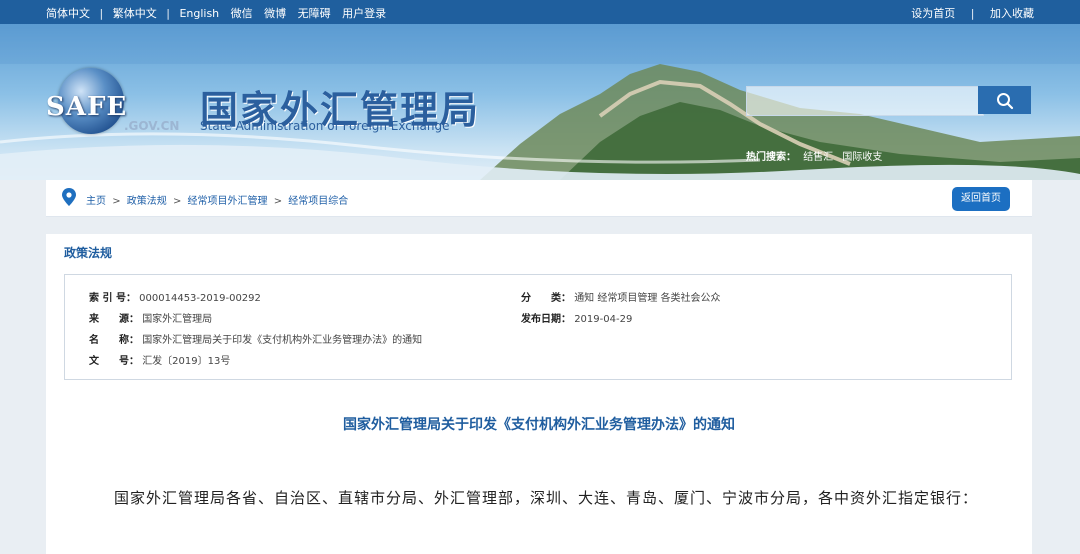 The height and width of the screenshot is (554, 1080). Describe the element at coordinates (186, 361) in the screenshot. I see `meta-docno-value: 汇发〔2019〕13号` at that location.